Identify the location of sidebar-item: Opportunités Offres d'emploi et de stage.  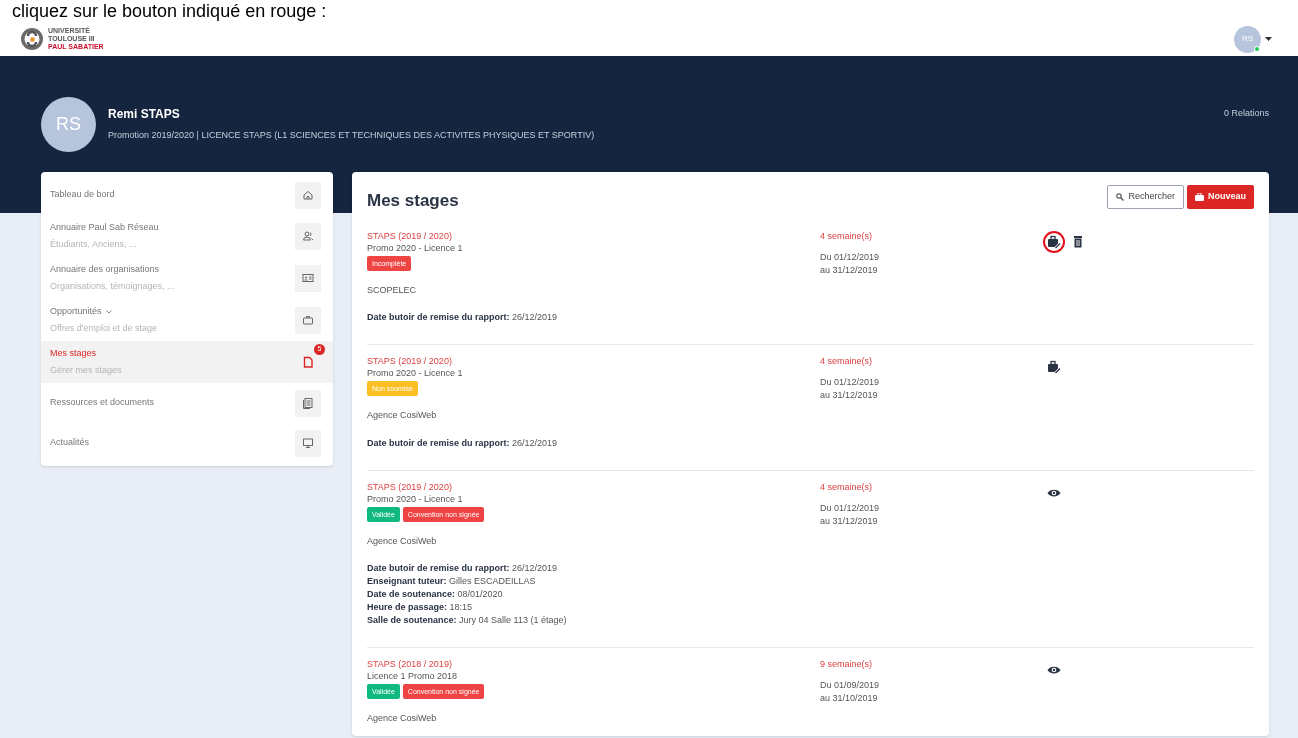
(187, 320).